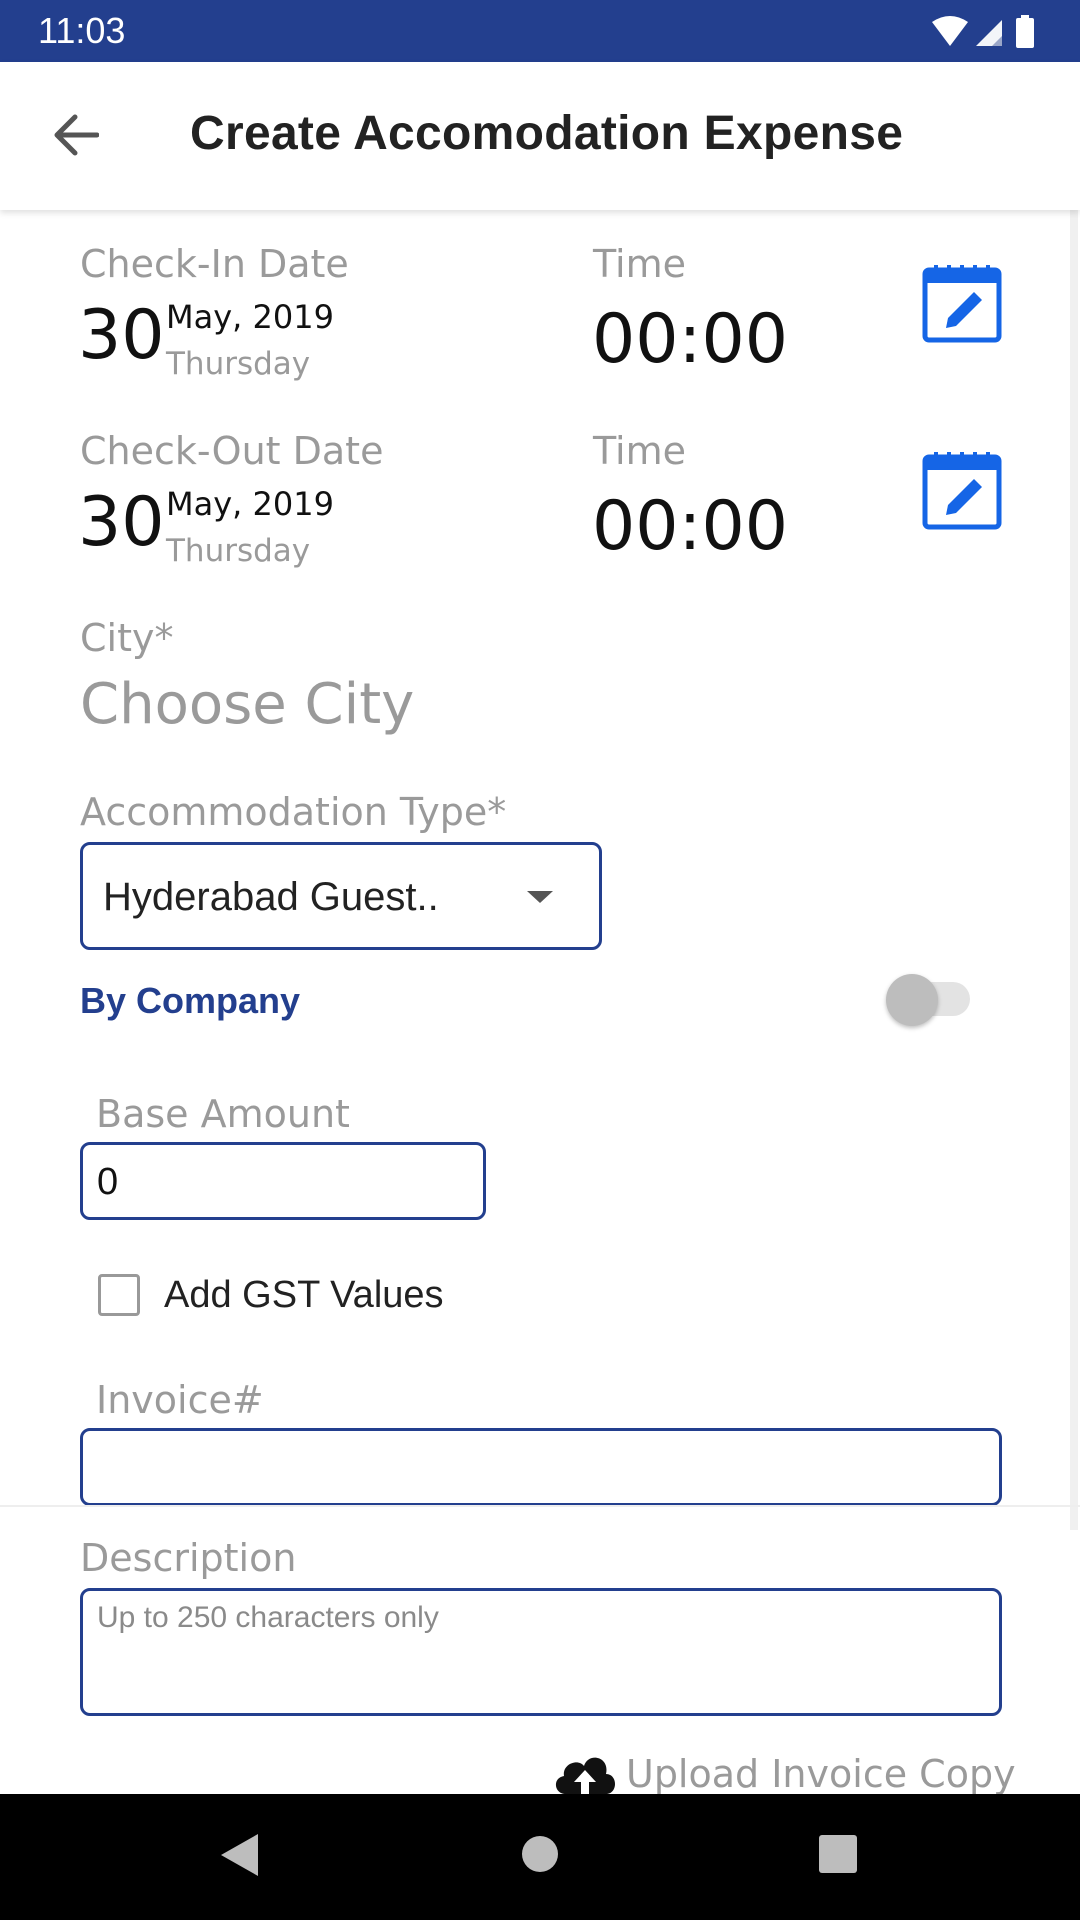 This screenshot has height=1920, width=1080. I want to click on check-out-calendar-button, so click(962, 491).